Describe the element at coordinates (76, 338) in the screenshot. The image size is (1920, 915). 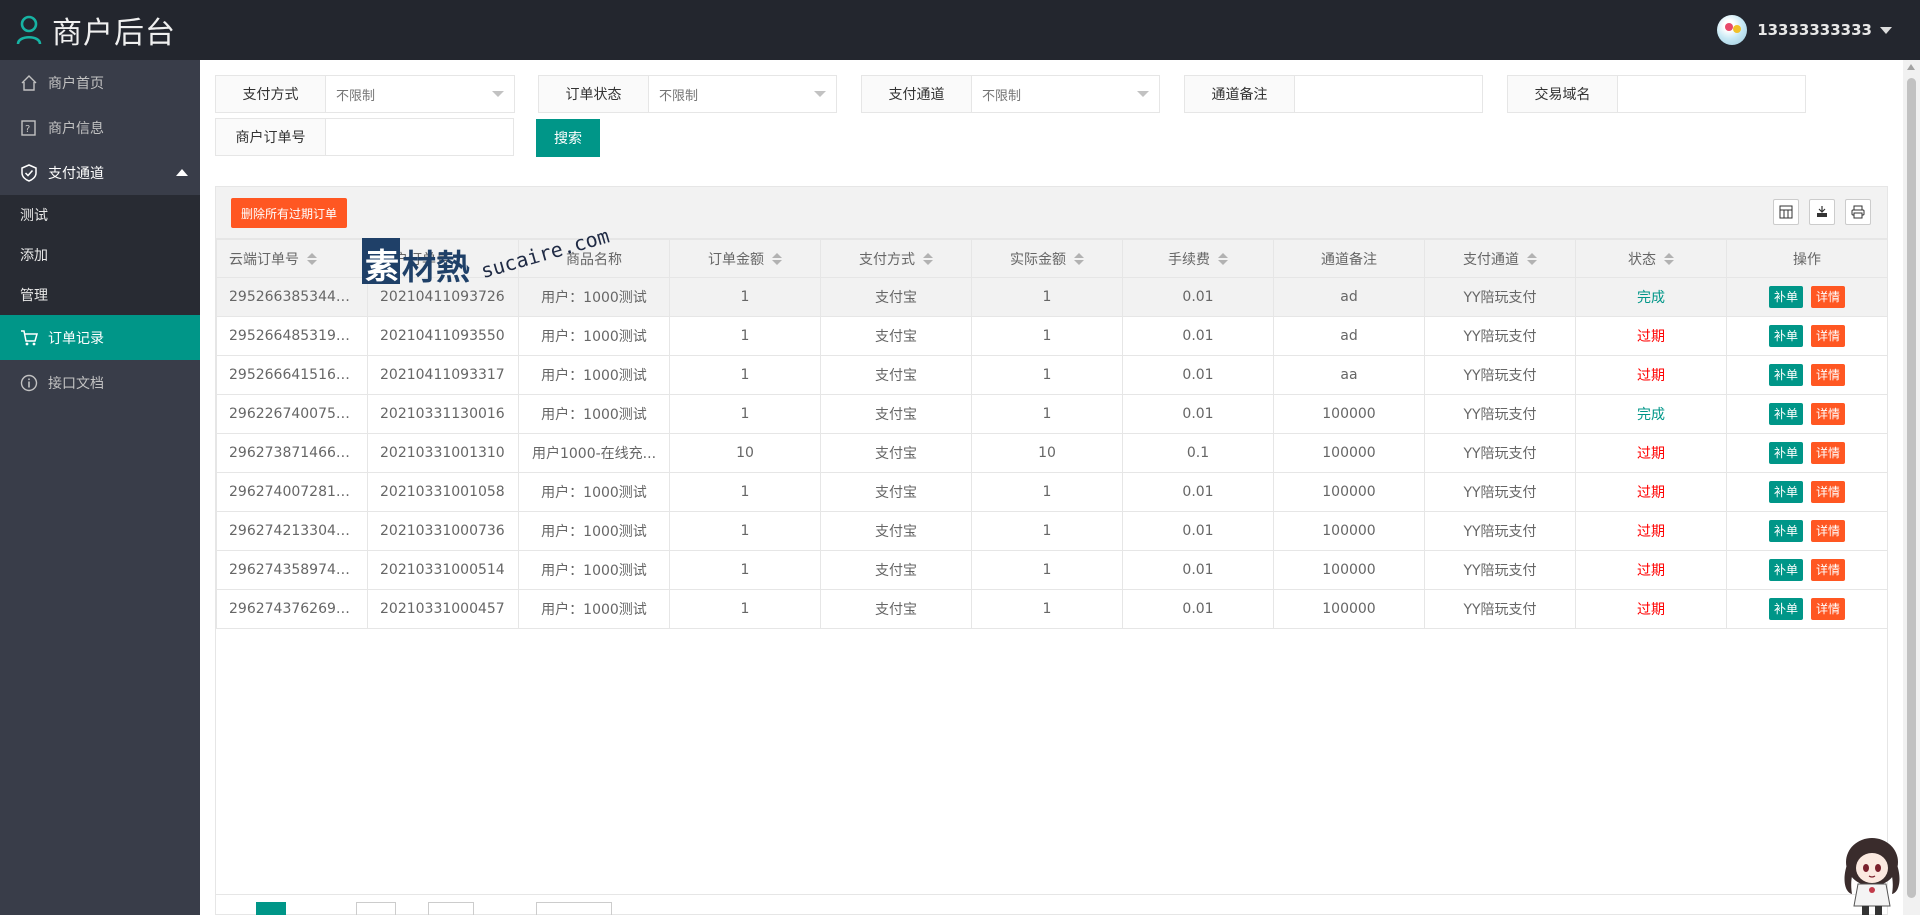
I see `sidebar-item-label: 订单记录` at that location.